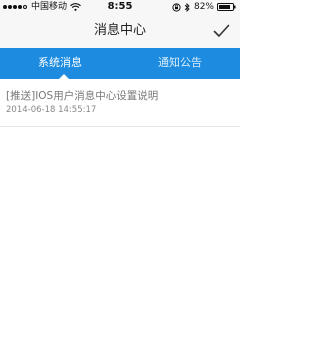 The height and width of the screenshot is (360, 320). I want to click on page-title: 消息中心, so click(119, 30).